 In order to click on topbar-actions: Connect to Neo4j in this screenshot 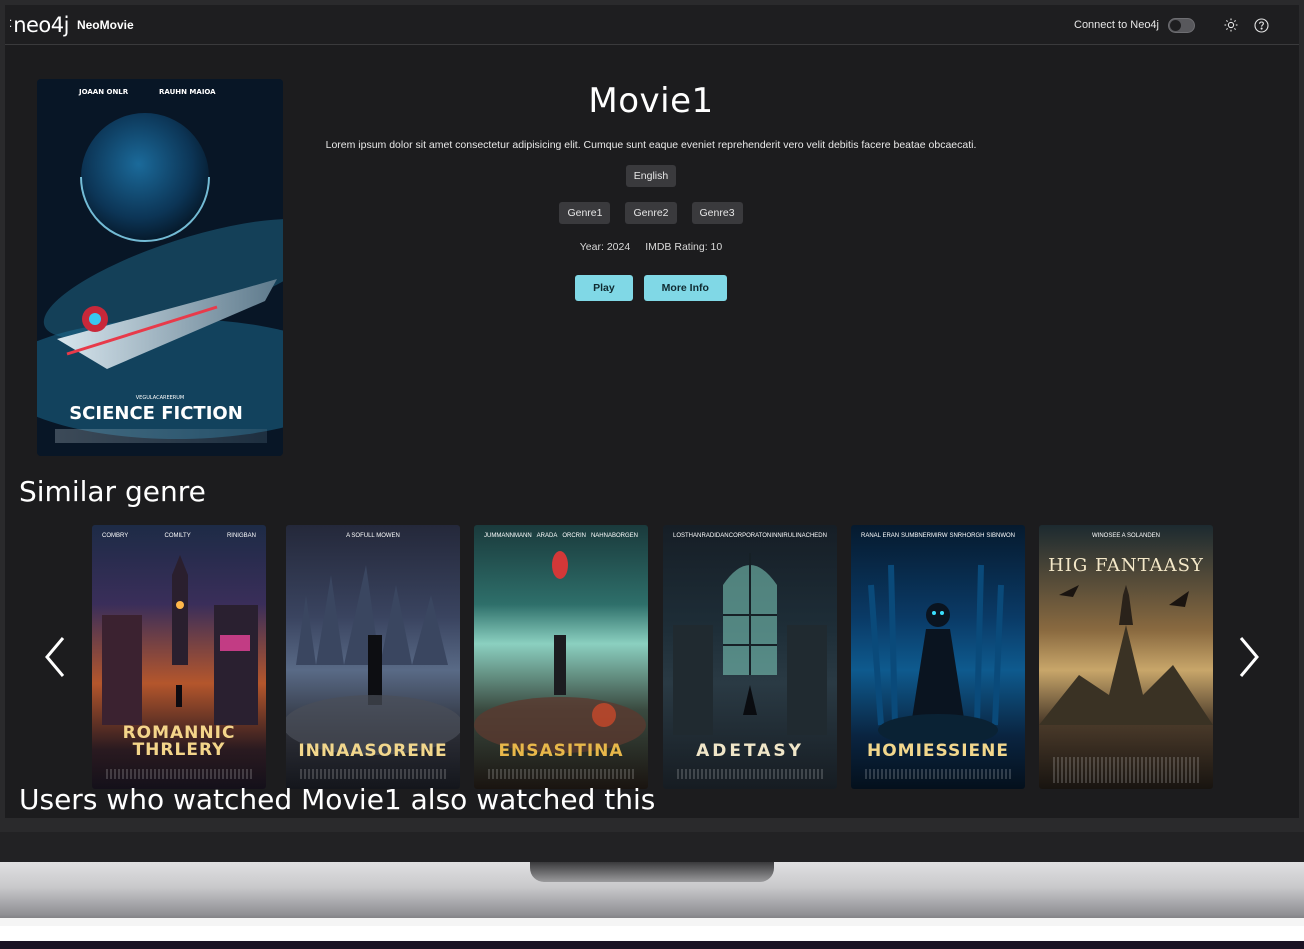, I will do `click(1171, 25)`.